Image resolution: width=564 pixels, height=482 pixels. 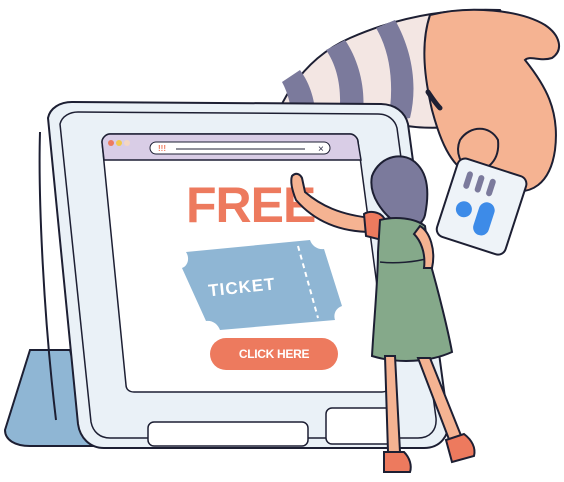 I want to click on close-icon: ×, so click(x=321, y=149).